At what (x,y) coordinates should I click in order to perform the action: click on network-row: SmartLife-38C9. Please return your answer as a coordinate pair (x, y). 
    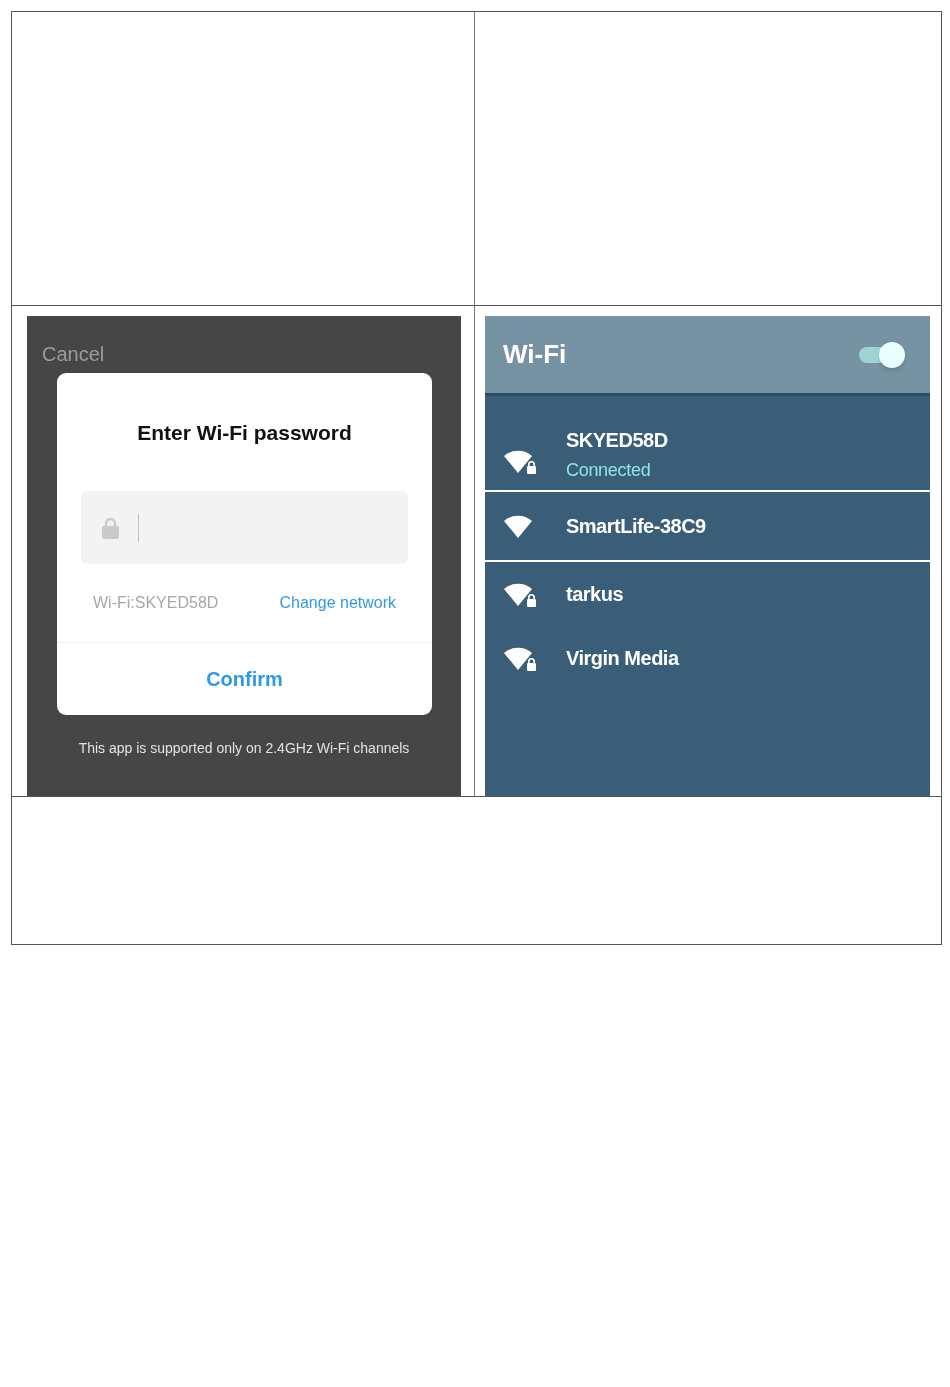
    Looking at the image, I should click on (707, 526).